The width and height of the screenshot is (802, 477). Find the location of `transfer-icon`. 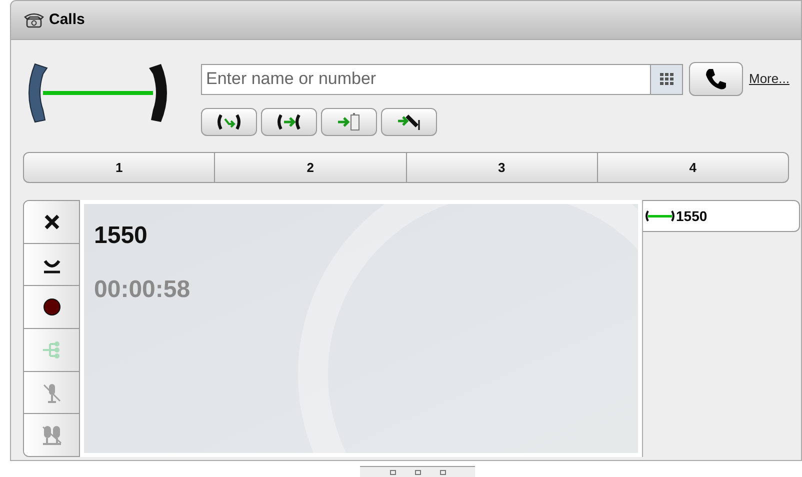

transfer-icon is located at coordinates (289, 122).